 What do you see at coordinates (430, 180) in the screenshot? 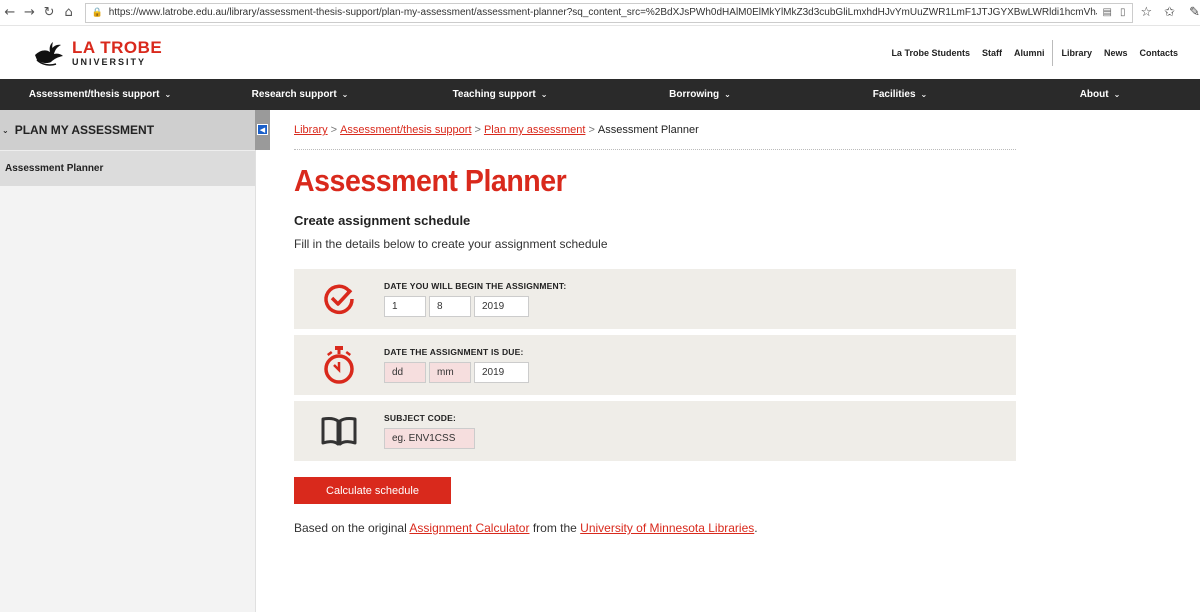
I see `page-title: Assessment Planner` at bounding box center [430, 180].